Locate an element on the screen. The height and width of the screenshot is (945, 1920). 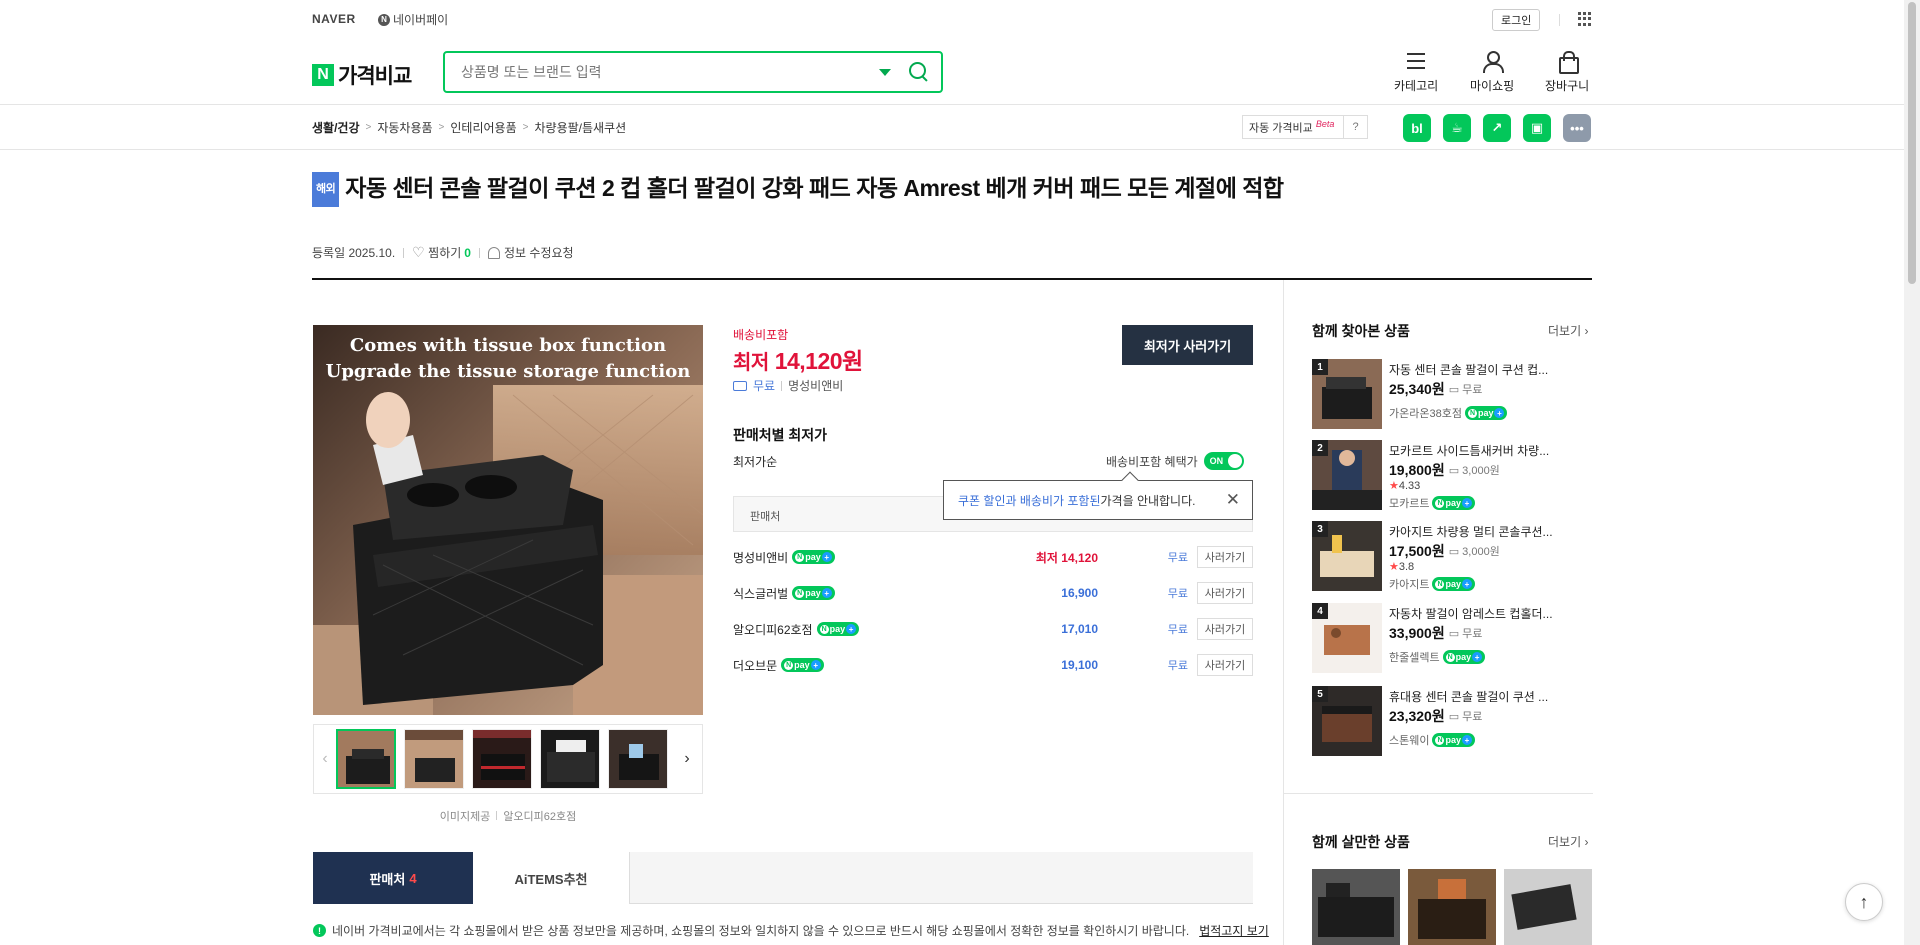
image-credit: 이미지제공 알오디피62호점 is located at coordinates (508, 817).